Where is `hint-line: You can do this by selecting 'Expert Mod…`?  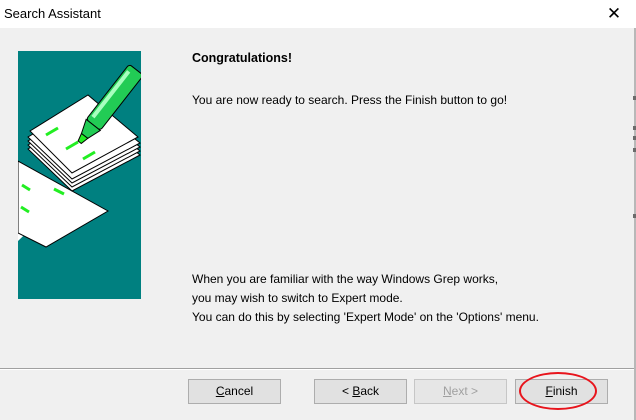 hint-line: You can do this by selecting 'Expert Mod… is located at coordinates (365, 317).